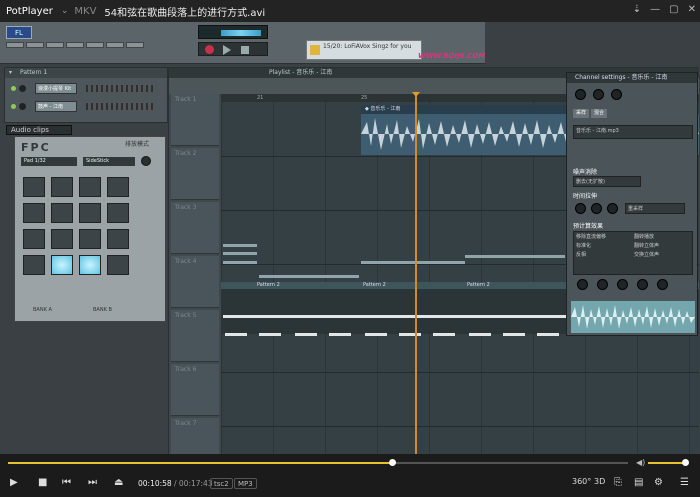  What do you see at coordinates (34, 72) in the screenshot?
I see `rack-title: Pattern 1` at bounding box center [34, 72].